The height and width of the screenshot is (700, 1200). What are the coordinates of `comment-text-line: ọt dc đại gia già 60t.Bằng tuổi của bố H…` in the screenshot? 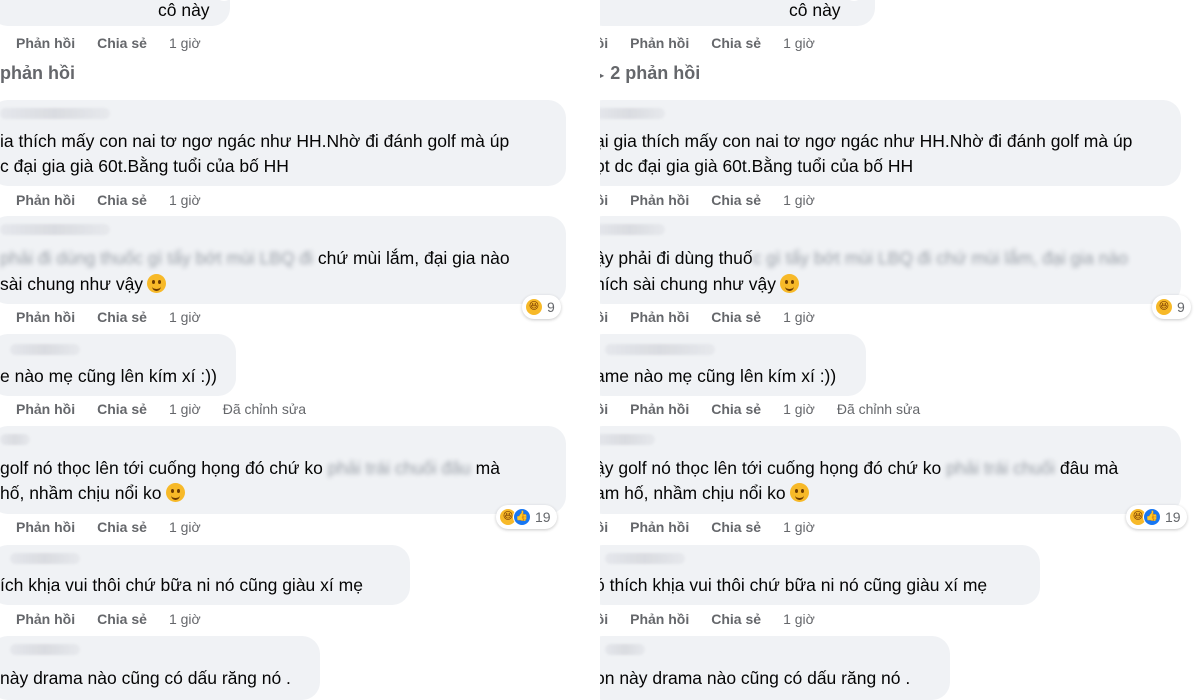 It's located at (757, 166).